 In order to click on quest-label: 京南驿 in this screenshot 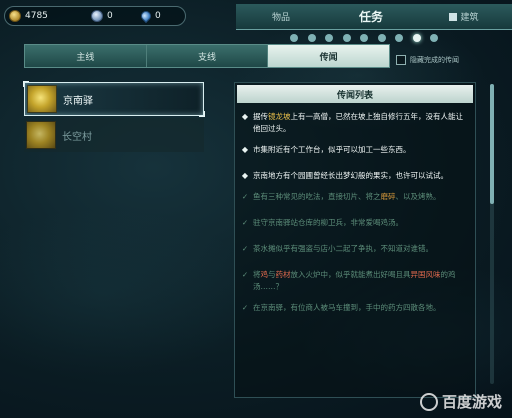, I will do `click(78, 101)`.